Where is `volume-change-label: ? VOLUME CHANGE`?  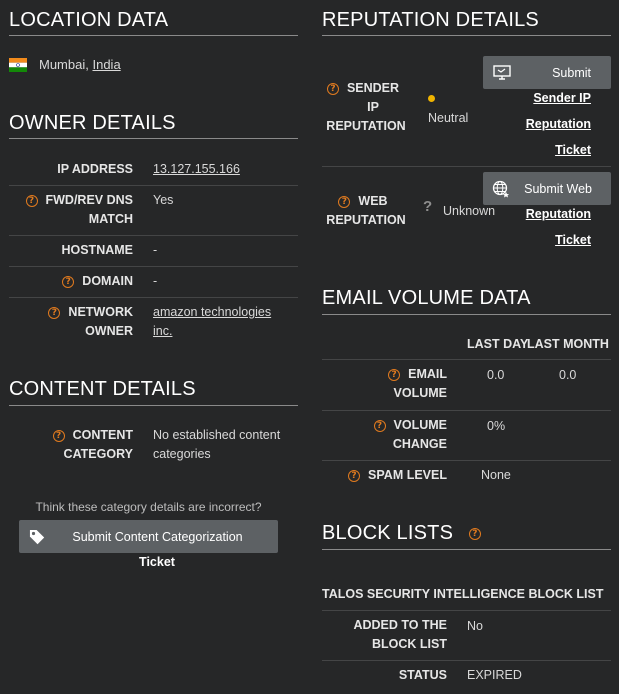
volume-change-label: ? VOLUME CHANGE is located at coordinates (410, 435).